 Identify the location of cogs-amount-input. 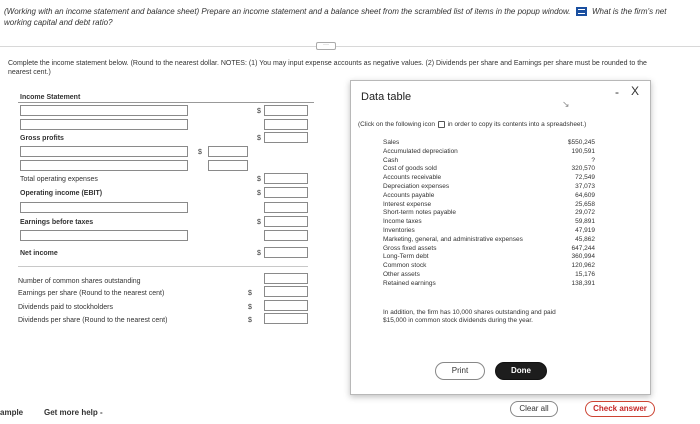
(286, 124).